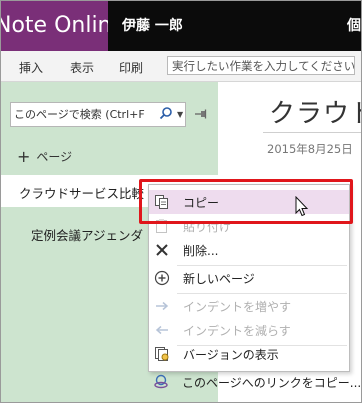 Image resolution: width=362 pixels, height=403 pixels. Describe the element at coordinates (54, 157) in the screenshot. I see `add-page-label: ページ` at that location.